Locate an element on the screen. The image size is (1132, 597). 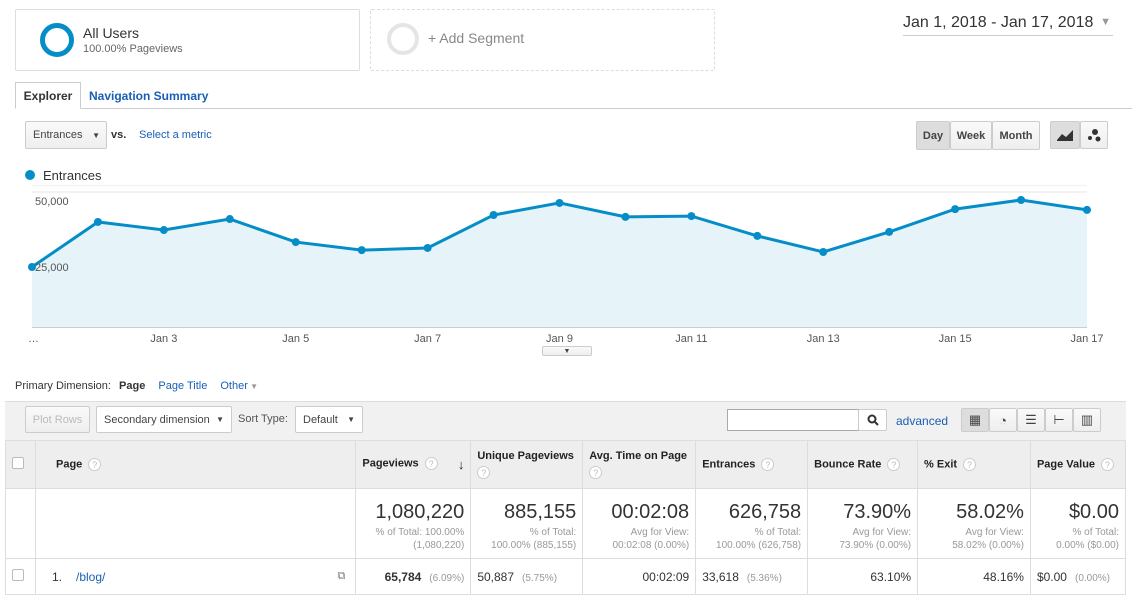
x-tick-label: Jan 3 is located at coordinates (163, 339).